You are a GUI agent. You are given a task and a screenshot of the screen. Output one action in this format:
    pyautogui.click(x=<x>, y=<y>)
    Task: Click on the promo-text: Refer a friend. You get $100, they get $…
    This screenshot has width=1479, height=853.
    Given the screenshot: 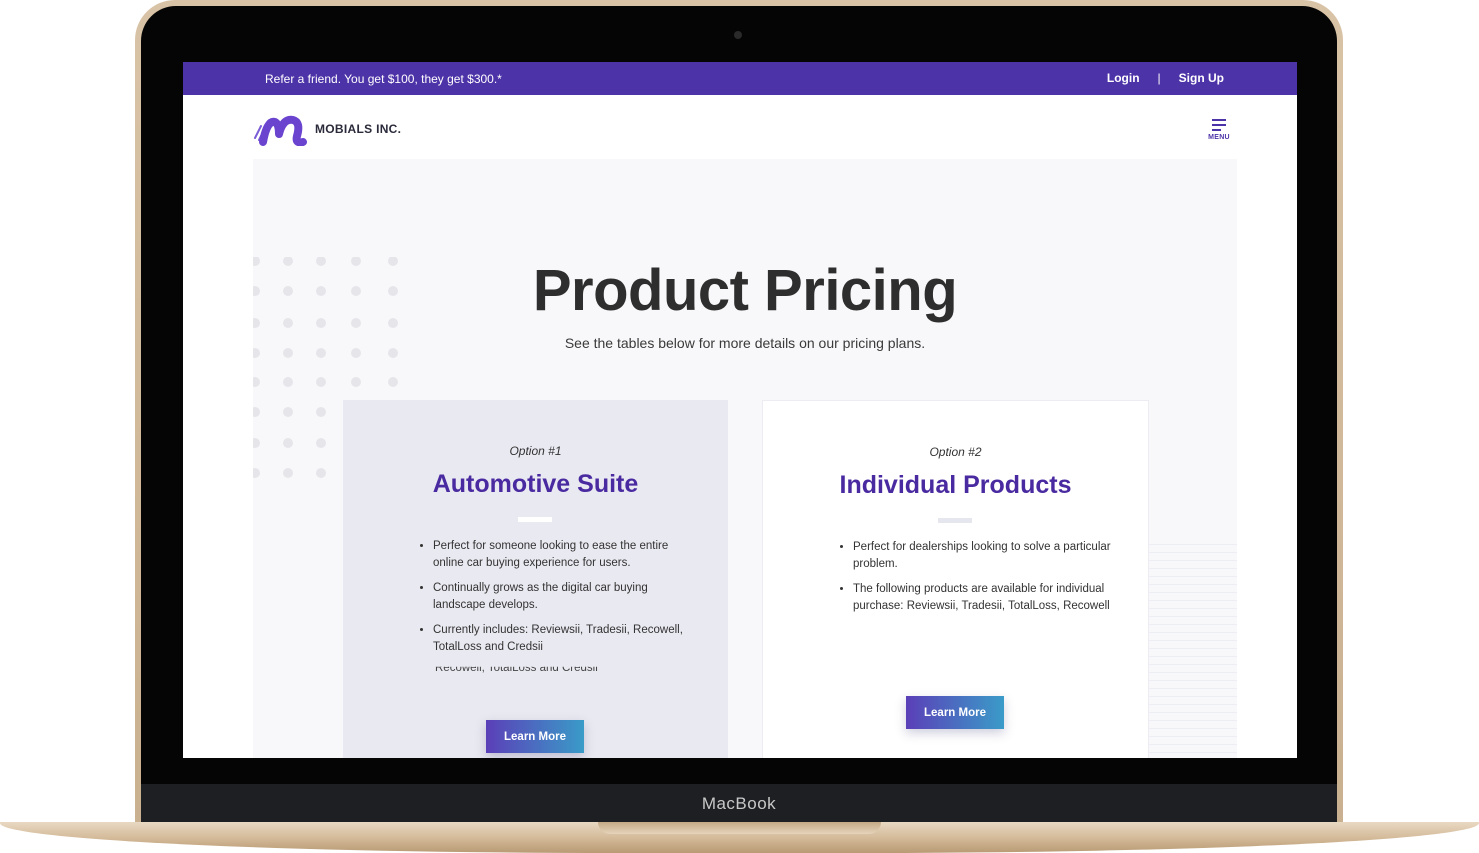 What is the action you would take?
    pyautogui.click(x=383, y=79)
    